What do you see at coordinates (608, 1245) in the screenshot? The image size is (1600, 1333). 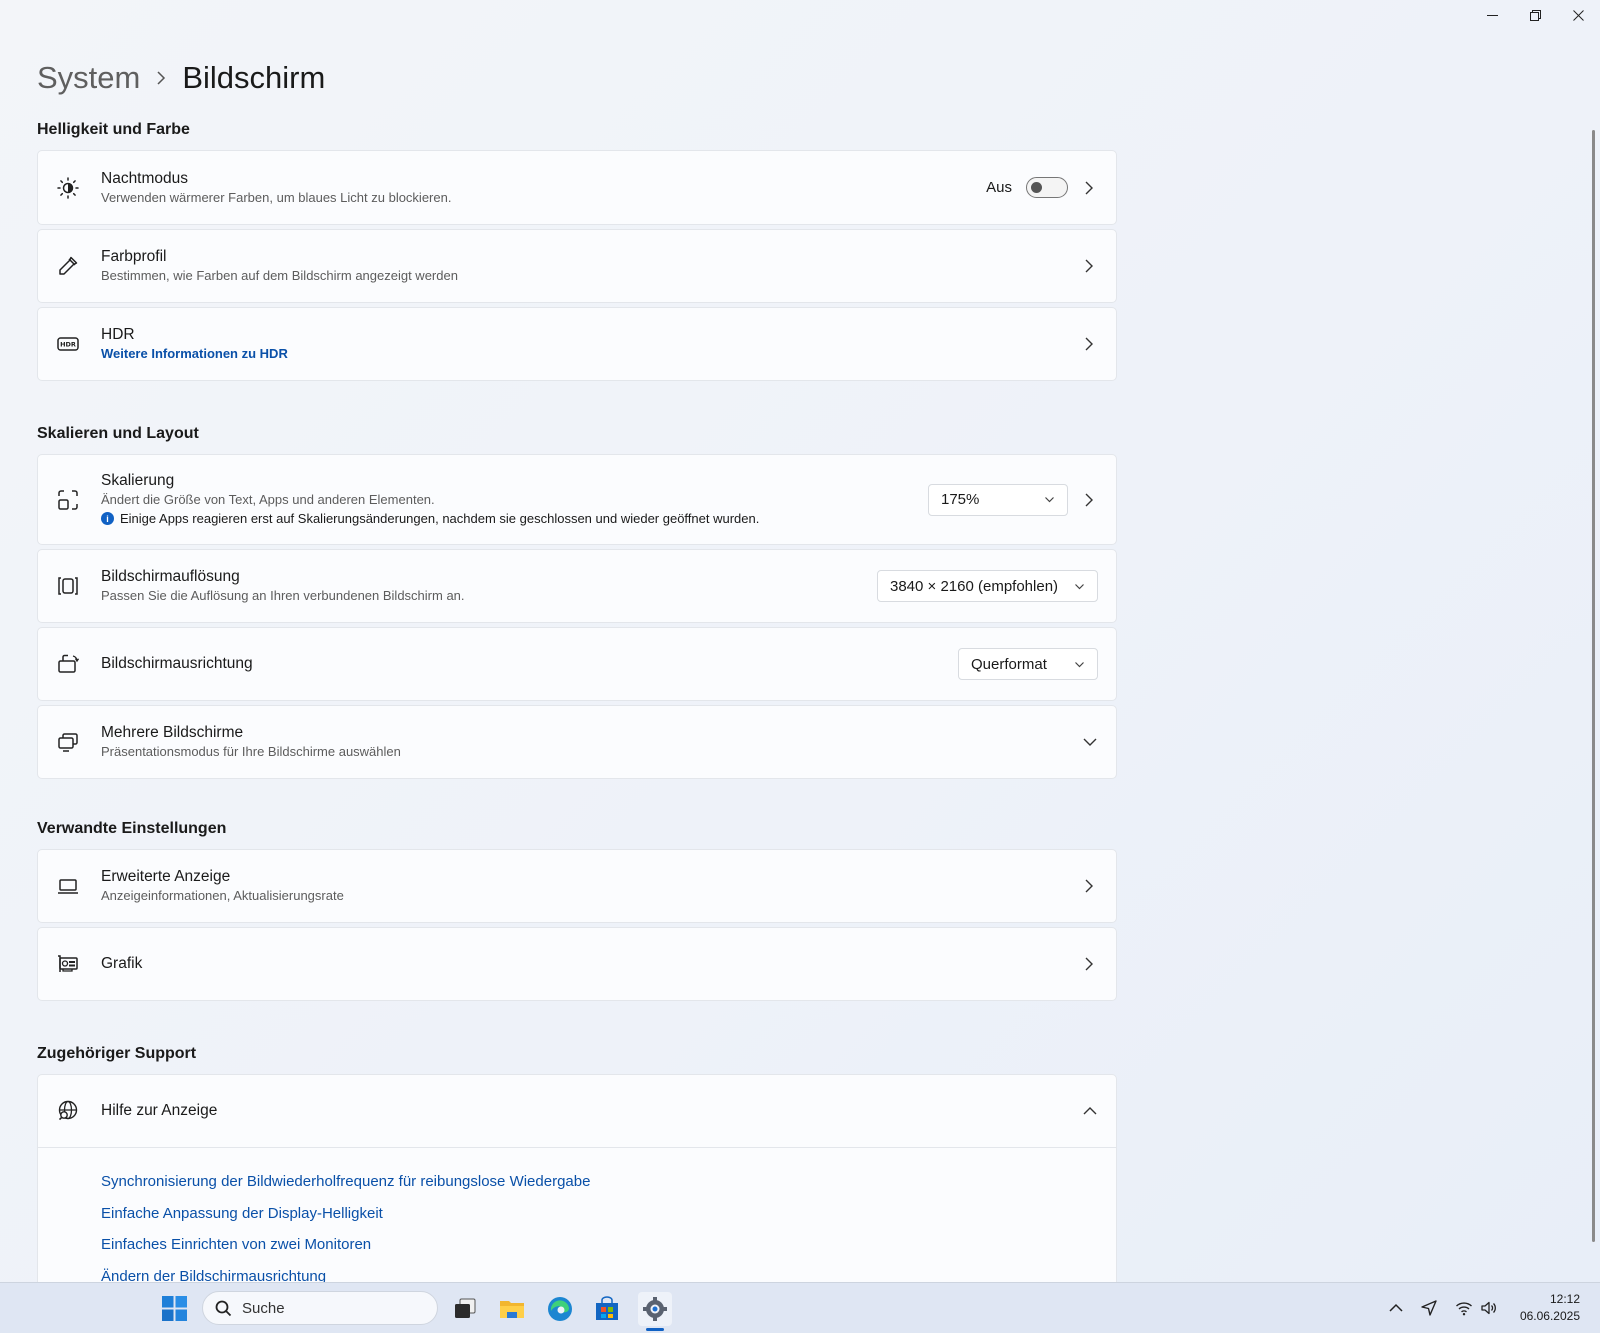 I see `help-link-two-monitors: Einfaches Einrichten von zwei Monitoren` at bounding box center [608, 1245].